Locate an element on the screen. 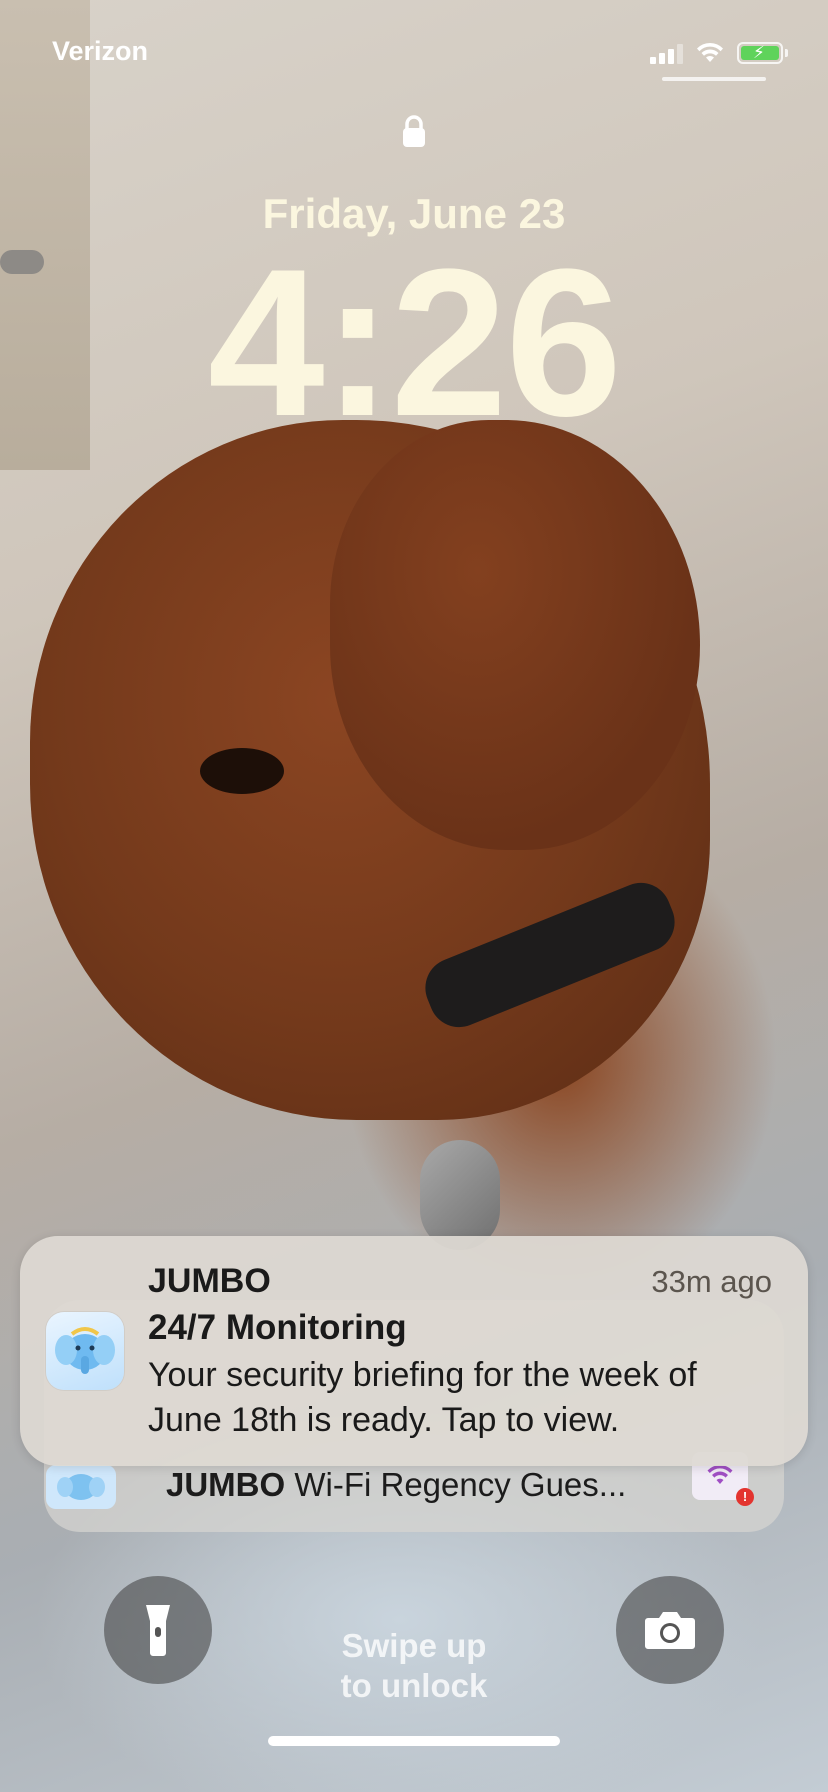 This screenshot has height=1792, width=828. status-icons: ⚡ is located at coordinates (719, 52).